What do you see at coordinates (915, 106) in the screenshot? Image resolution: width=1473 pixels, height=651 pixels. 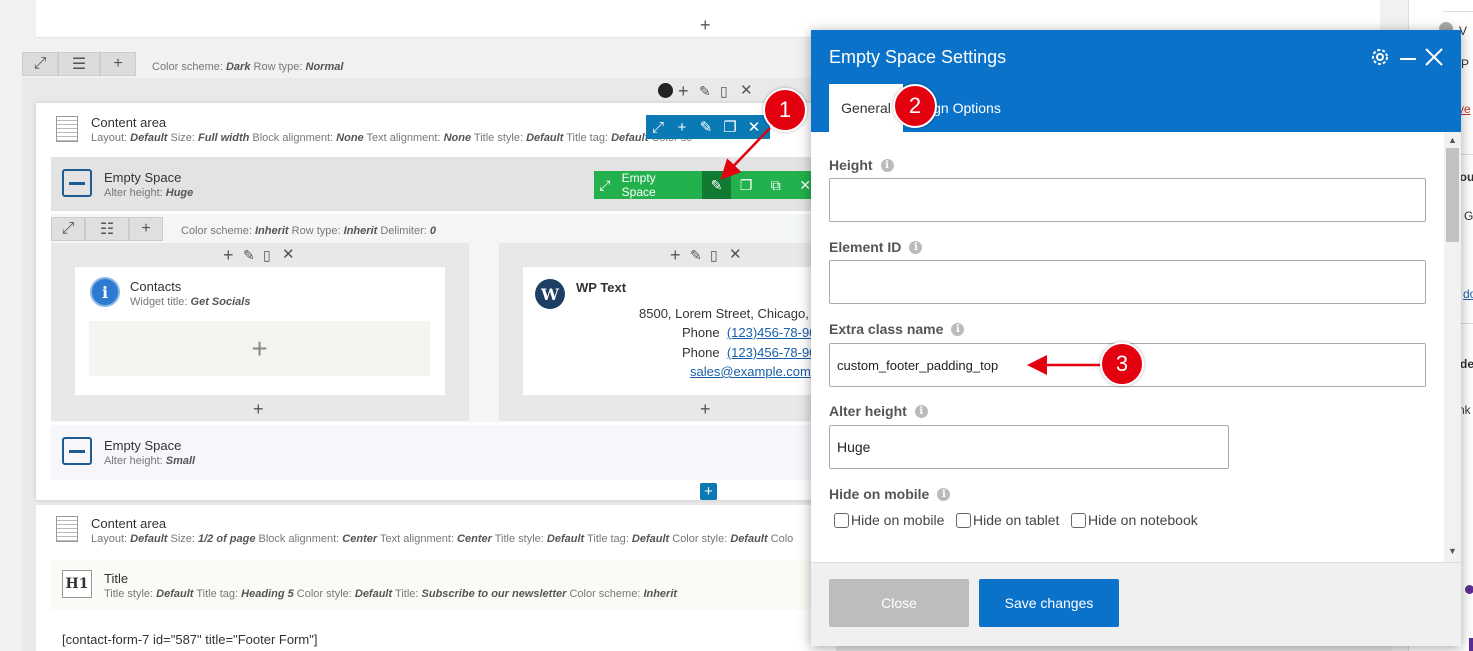 I see `annotation-2: 2` at bounding box center [915, 106].